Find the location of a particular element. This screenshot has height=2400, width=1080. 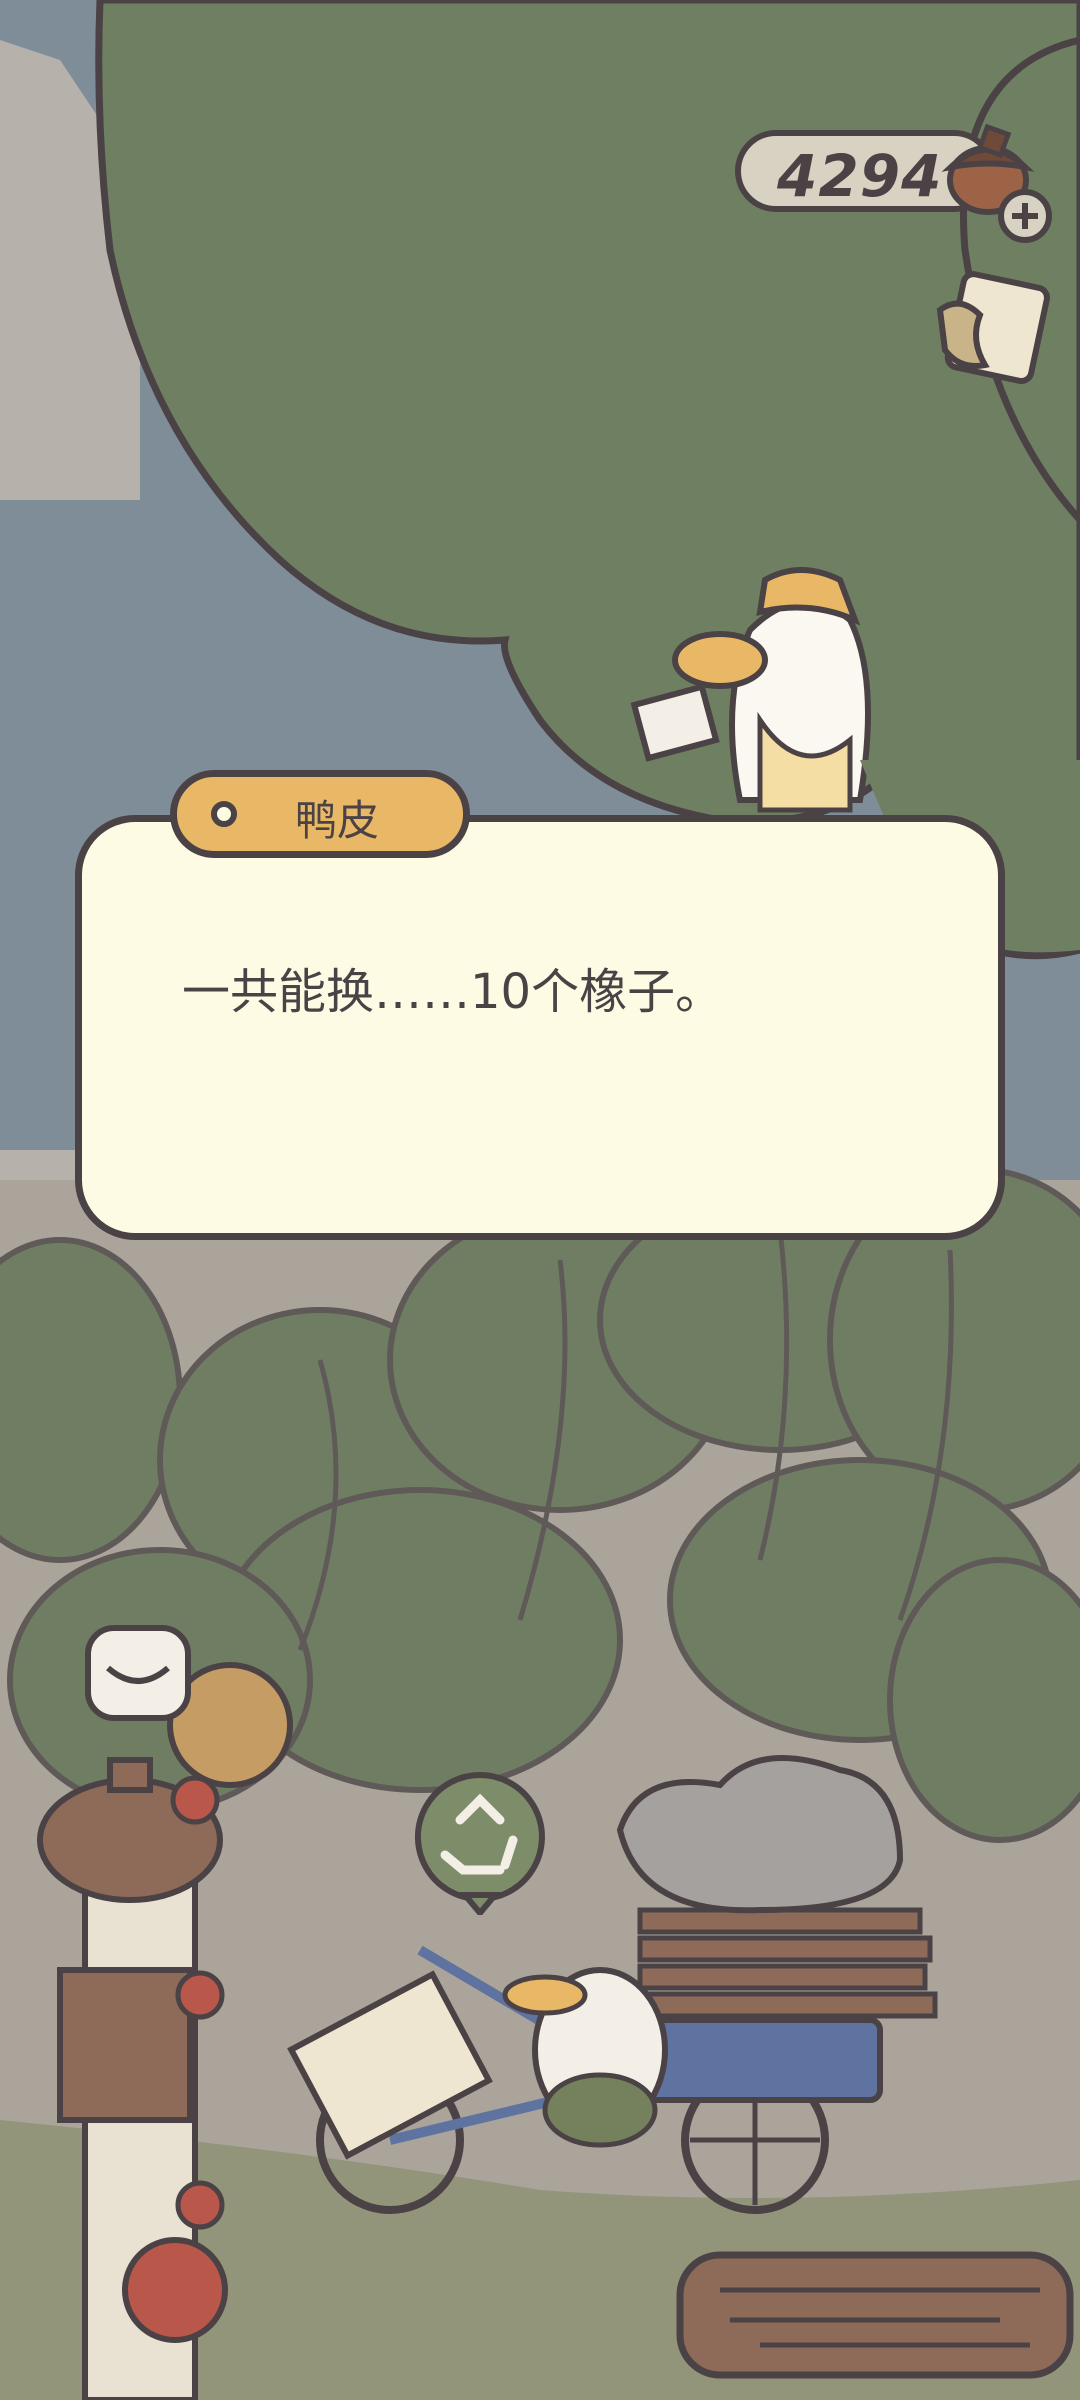

mailbox-icon is located at coordinates (137, 1672).